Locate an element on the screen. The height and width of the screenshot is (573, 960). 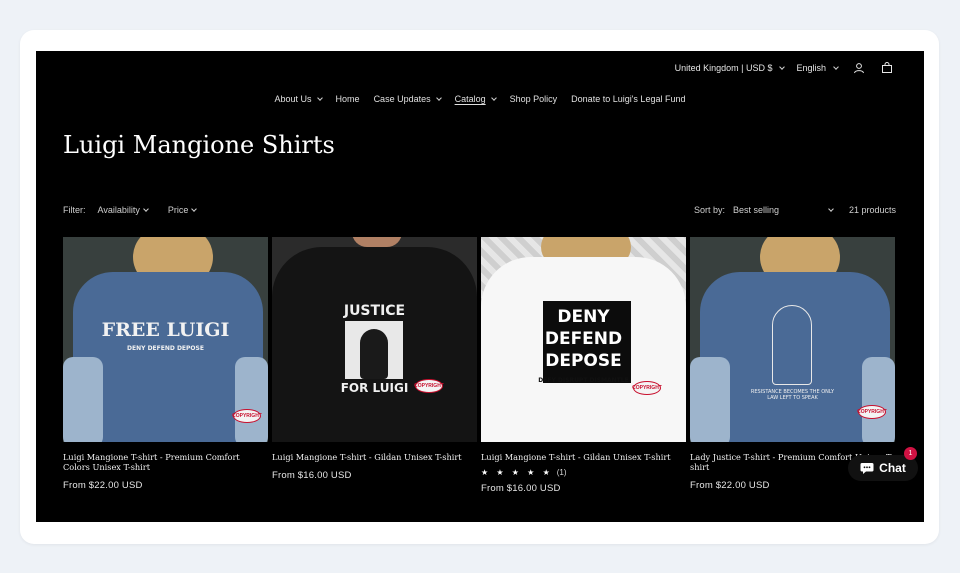
chat-notification-badge: 1 is located at coordinates (910, 453).